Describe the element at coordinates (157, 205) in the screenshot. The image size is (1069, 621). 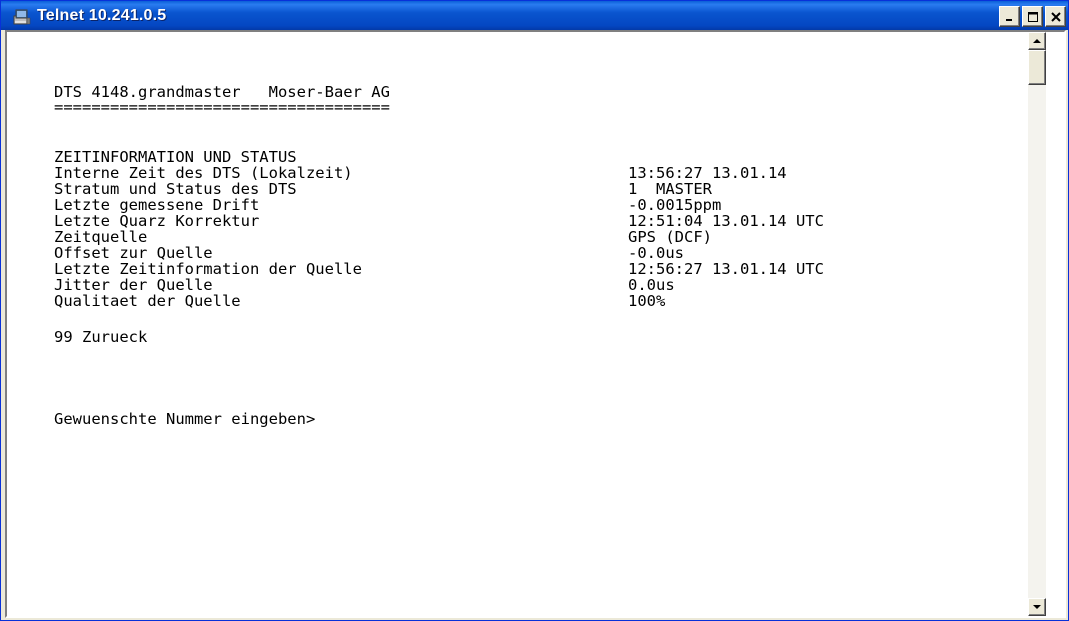
I see `row-label: Letzte gemessene Drift` at that location.